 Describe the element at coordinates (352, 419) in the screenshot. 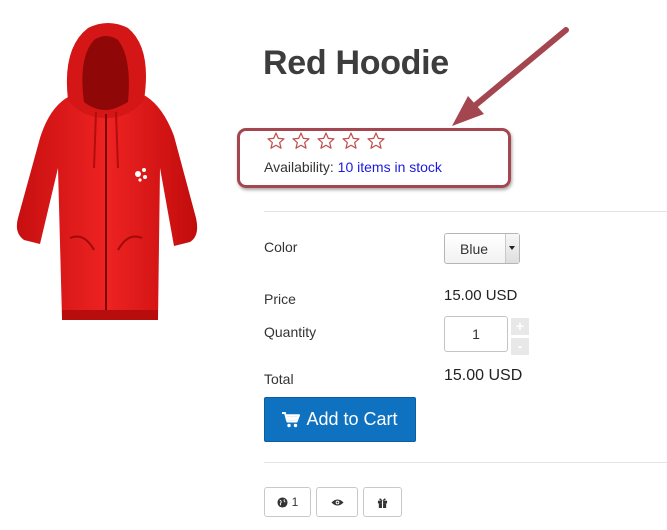

I see `add-to-cart-label: Add to Cart` at that location.